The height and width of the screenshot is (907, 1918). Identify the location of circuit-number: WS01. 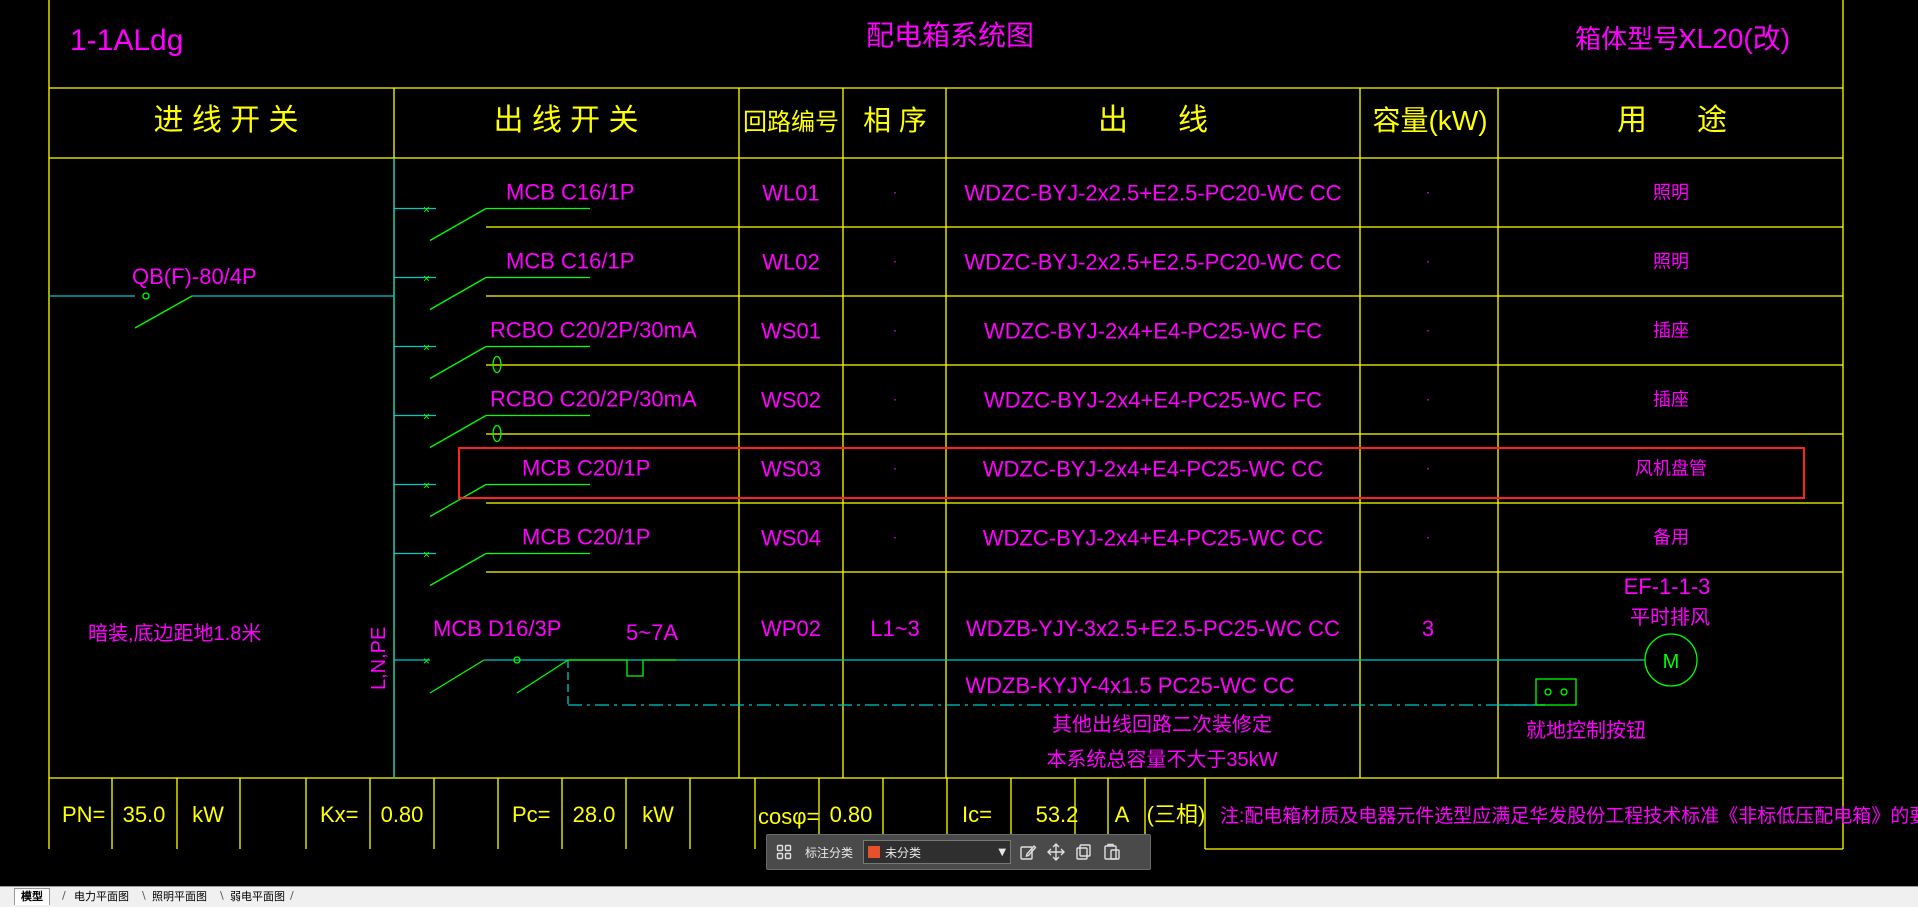
(791, 331).